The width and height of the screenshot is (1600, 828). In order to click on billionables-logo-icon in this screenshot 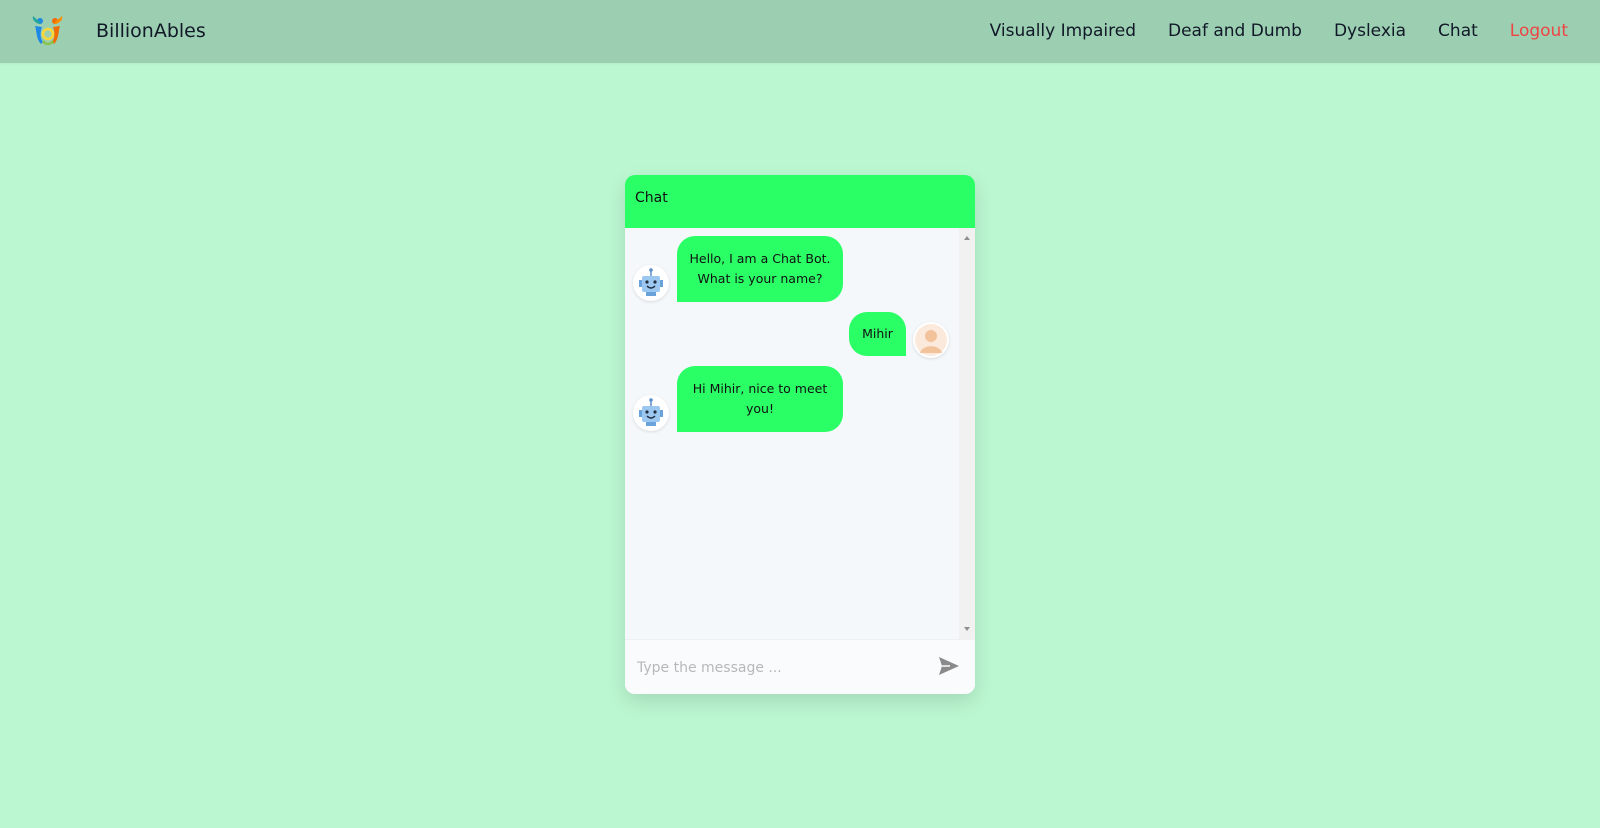, I will do `click(48, 31)`.